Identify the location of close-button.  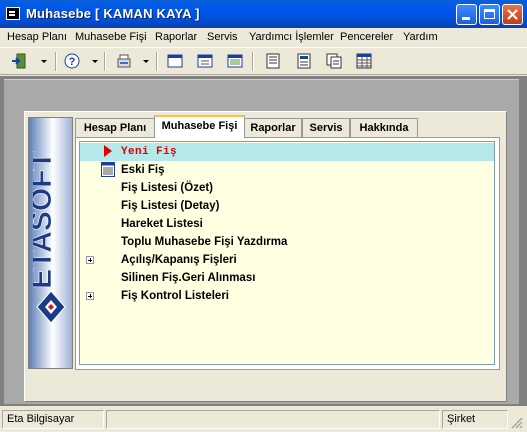
(512, 14).